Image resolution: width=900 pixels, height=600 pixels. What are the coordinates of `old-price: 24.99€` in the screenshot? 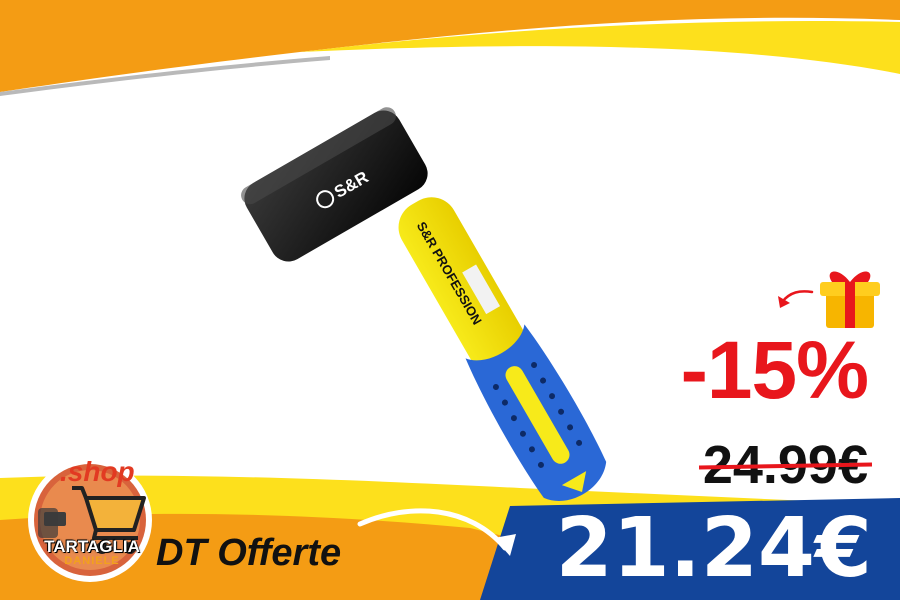 It's located at (785, 465).